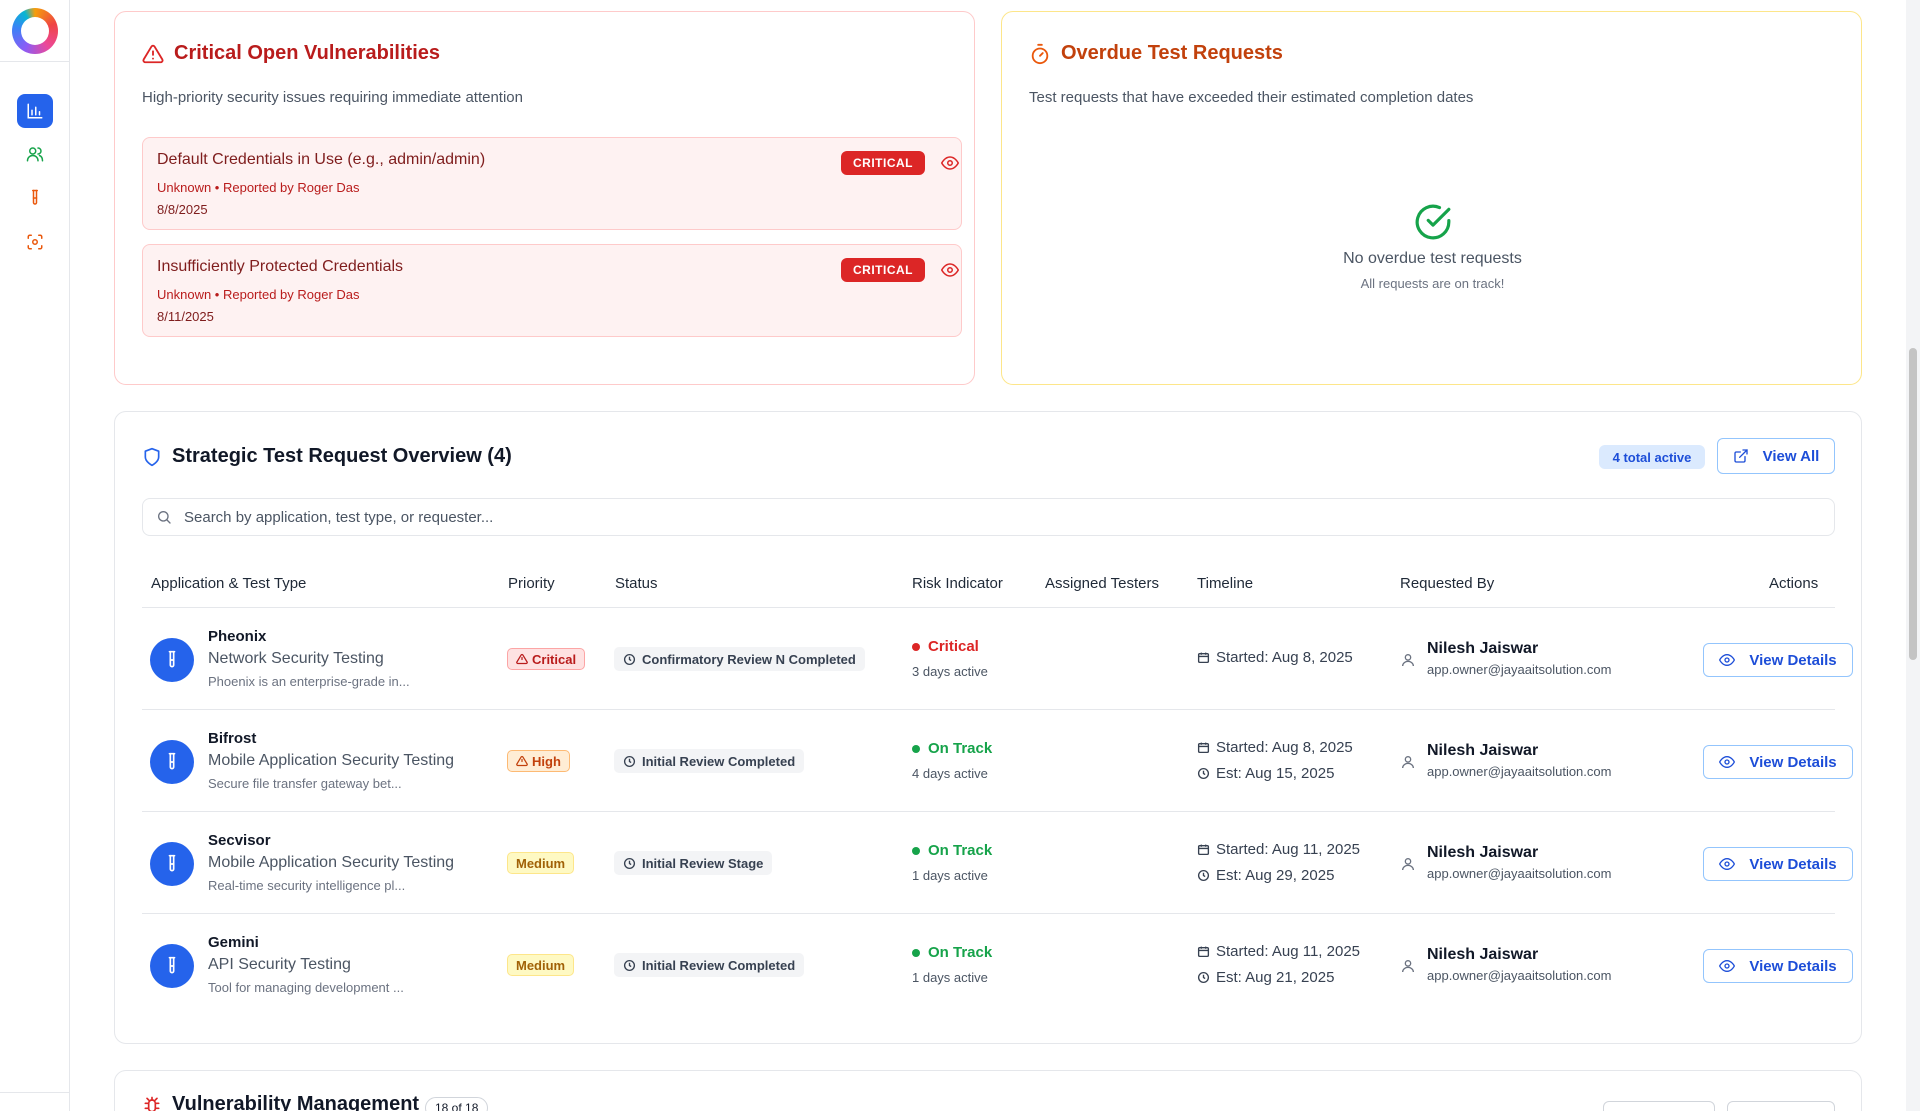 This screenshot has height=1111, width=1920. I want to click on vulnerability-date: 8/8/2025, so click(182, 209).